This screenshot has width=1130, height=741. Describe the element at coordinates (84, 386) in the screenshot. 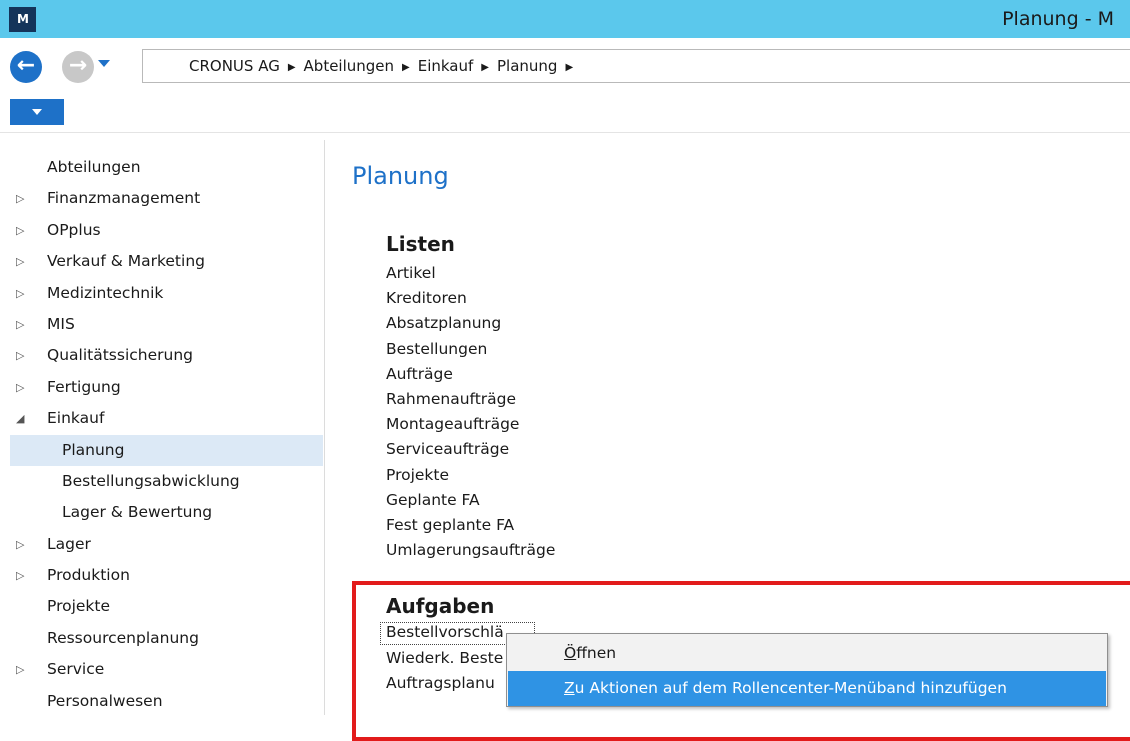

I see `sidebar-item-label: Fertigung` at that location.